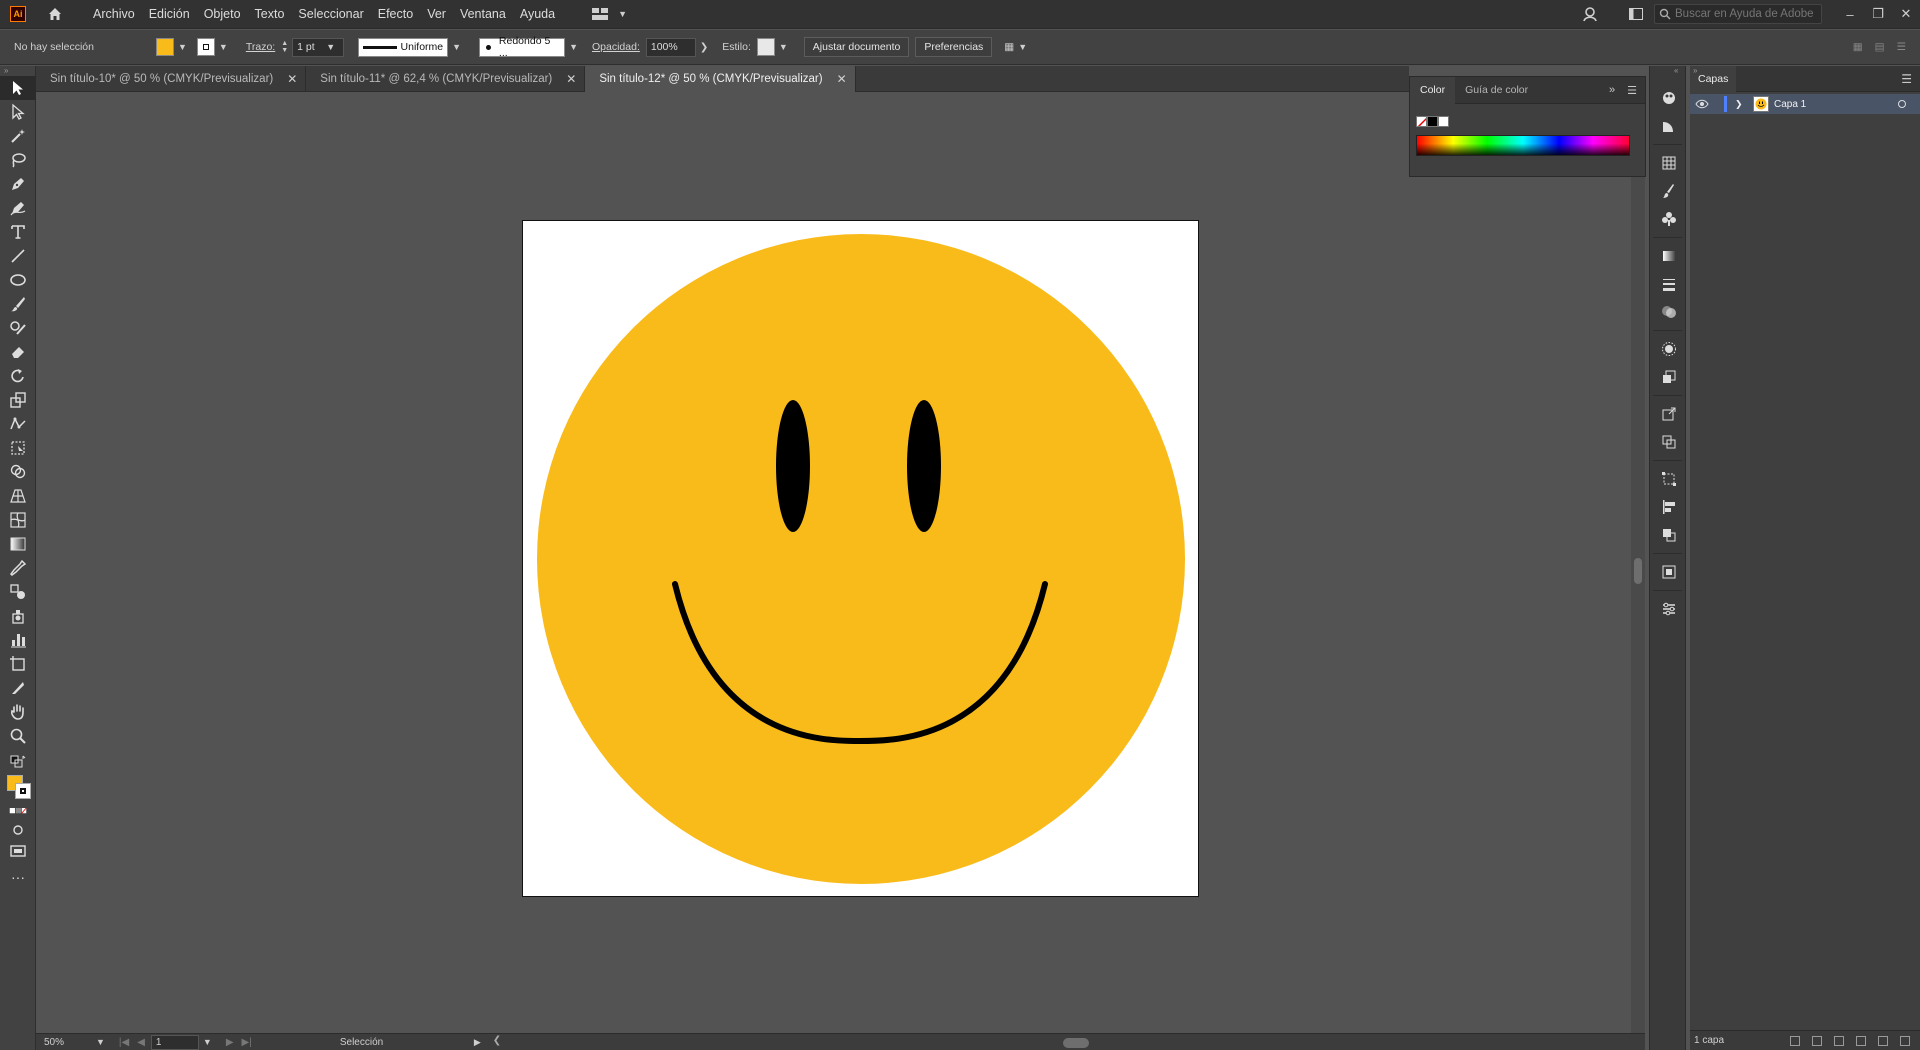  I want to click on menu-seleccionar: Seleccionar, so click(330, 14).